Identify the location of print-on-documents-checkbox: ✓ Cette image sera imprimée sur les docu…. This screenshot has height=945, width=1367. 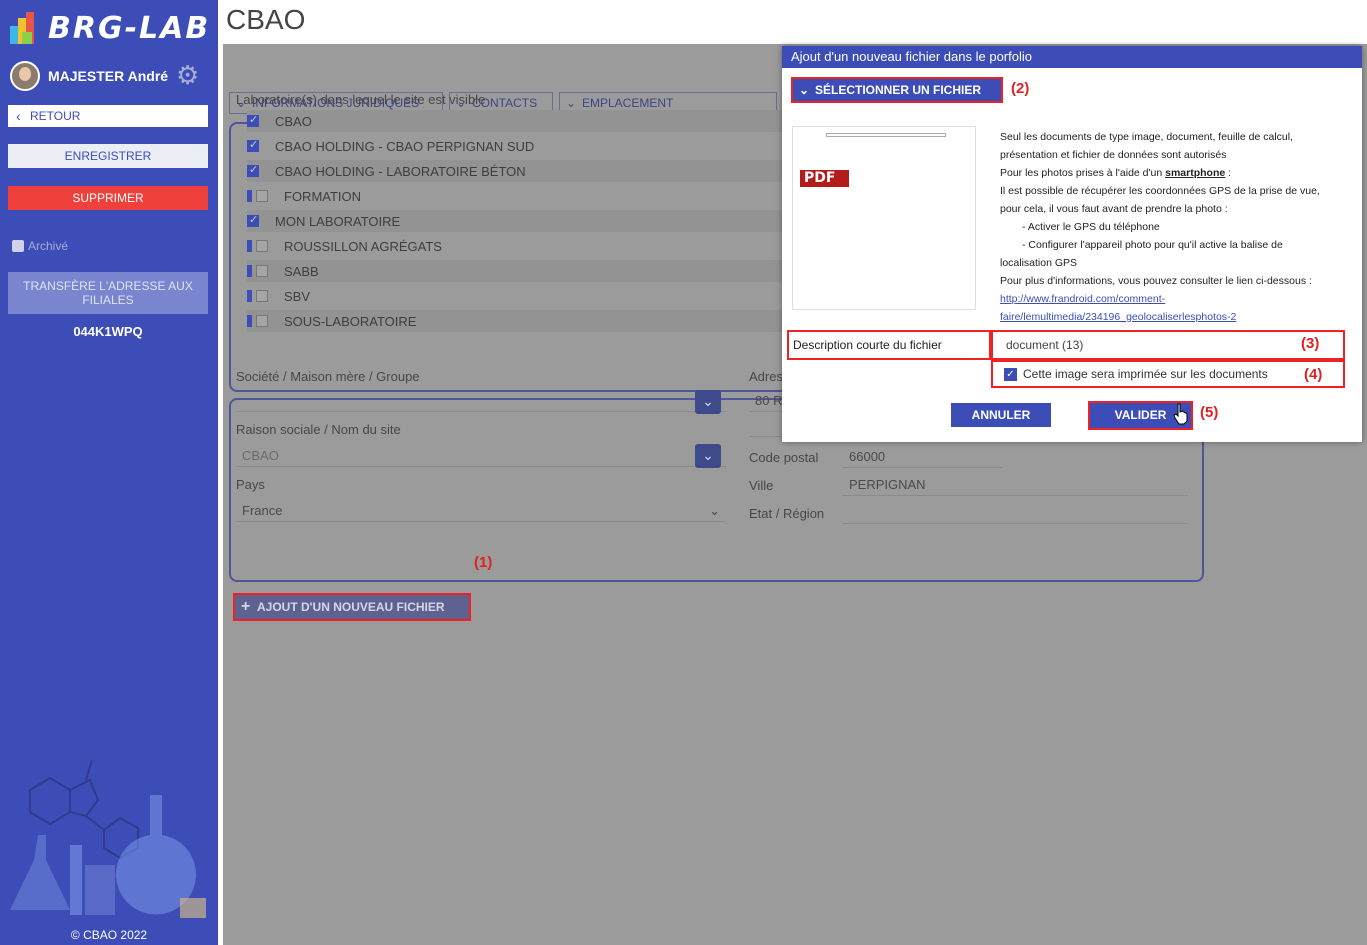
(1168, 374).